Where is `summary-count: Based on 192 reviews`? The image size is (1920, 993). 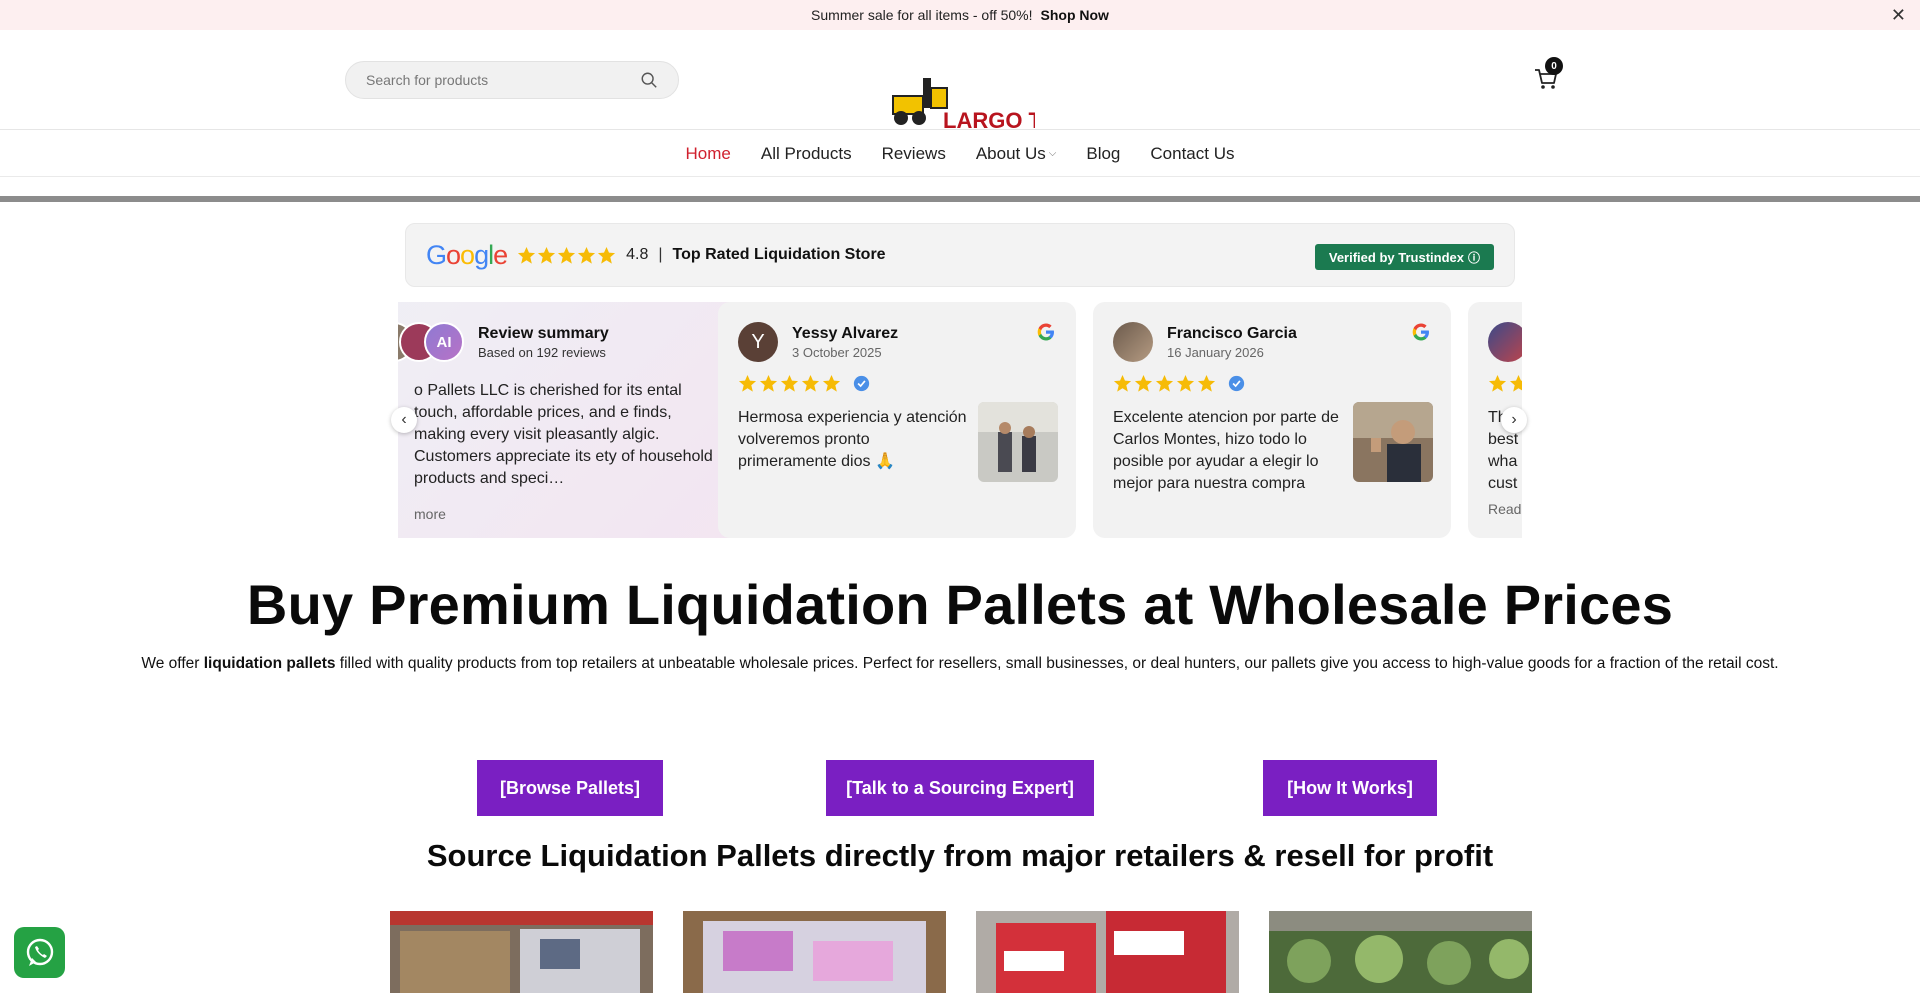 summary-count: Based on 192 reviews is located at coordinates (542, 352).